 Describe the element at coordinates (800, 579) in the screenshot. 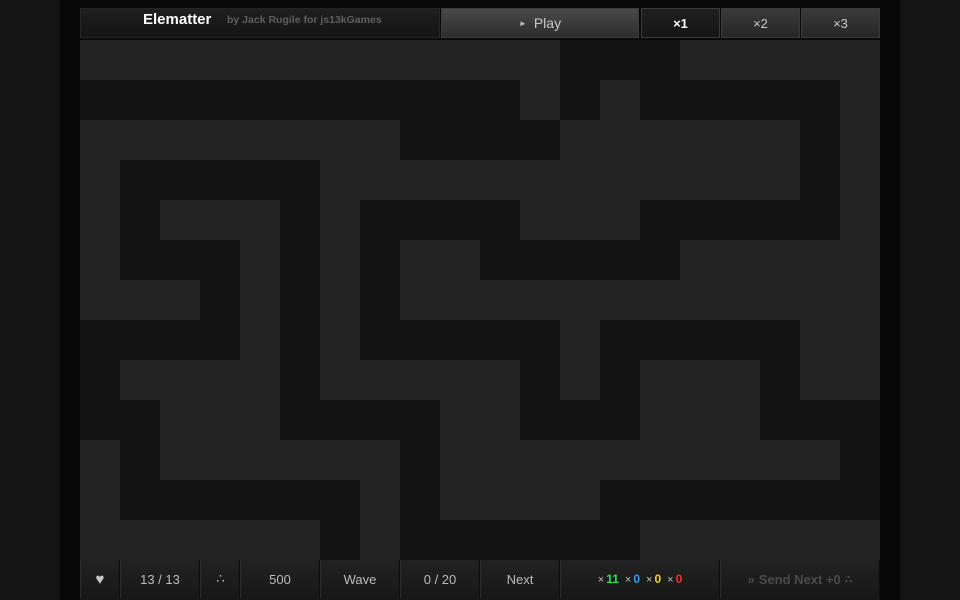

I see `send-next-button: » Send Next +0 ∴` at that location.